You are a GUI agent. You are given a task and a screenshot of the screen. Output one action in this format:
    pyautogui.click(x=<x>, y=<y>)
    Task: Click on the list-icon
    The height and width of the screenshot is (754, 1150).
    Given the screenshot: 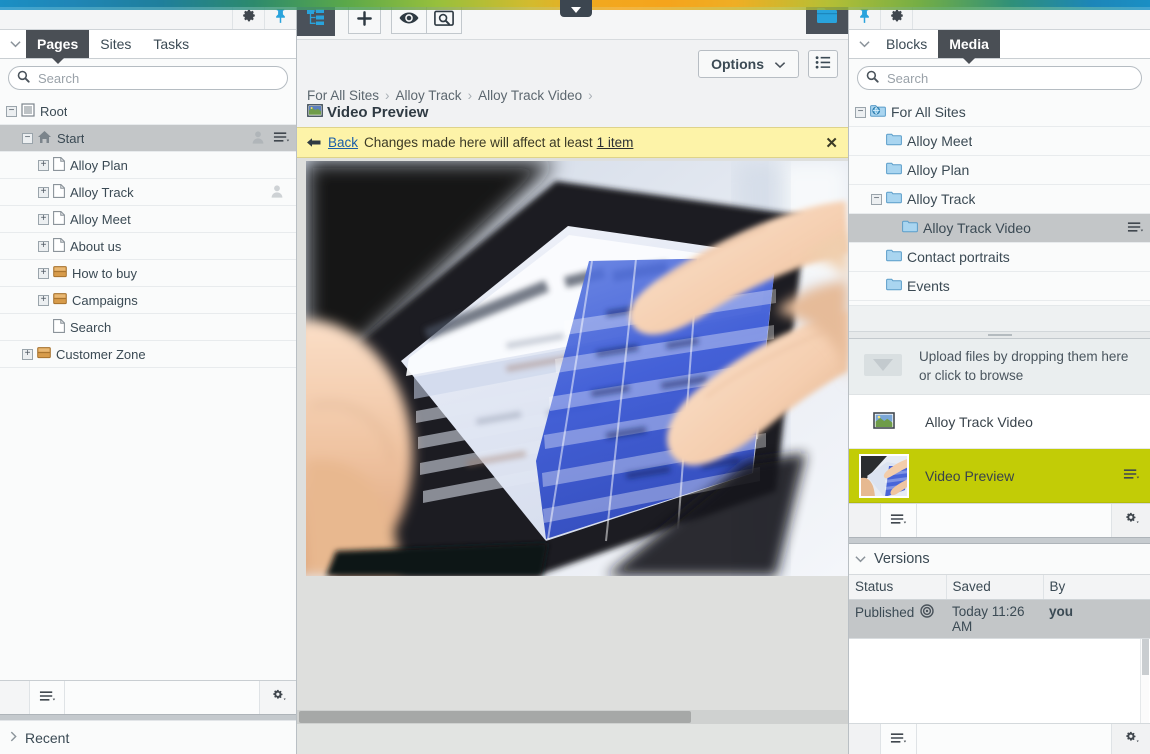 What is the action you would take?
    pyautogui.click(x=823, y=64)
    